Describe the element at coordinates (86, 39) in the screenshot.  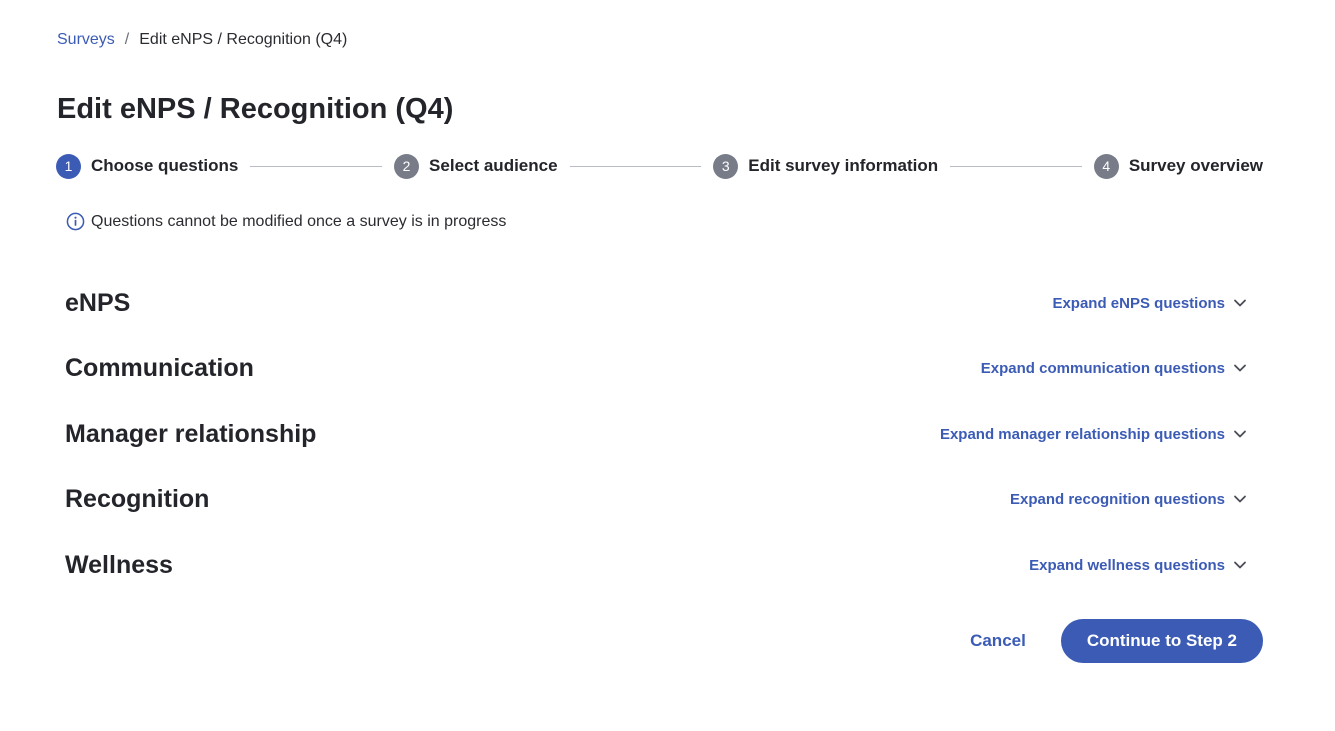
I see `breadcrumb-surveys-link: Surveys` at that location.